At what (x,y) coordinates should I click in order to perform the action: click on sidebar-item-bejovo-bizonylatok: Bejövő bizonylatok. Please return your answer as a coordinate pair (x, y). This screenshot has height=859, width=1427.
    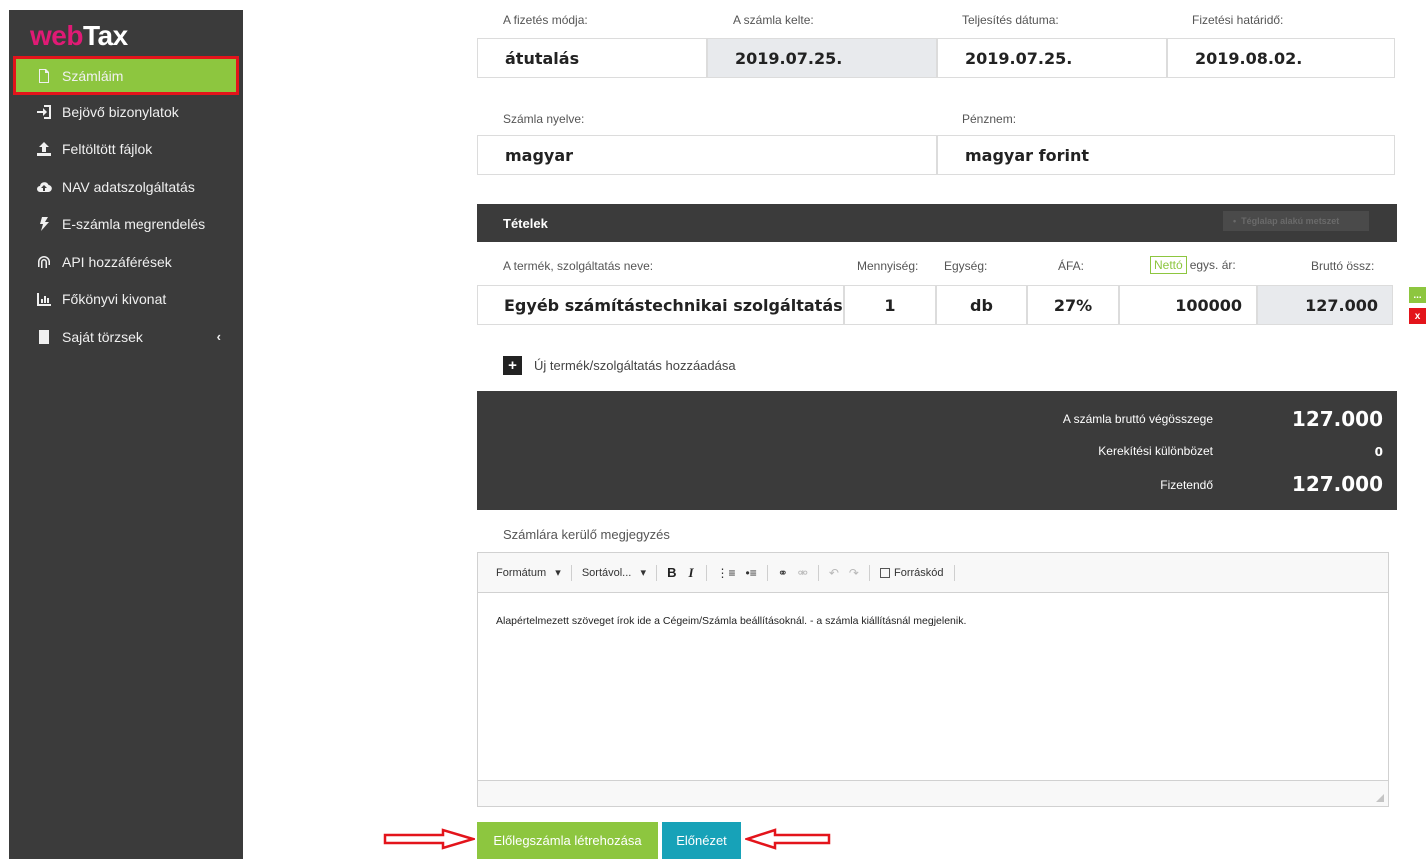
    Looking at the image, I should click on (126, 112).